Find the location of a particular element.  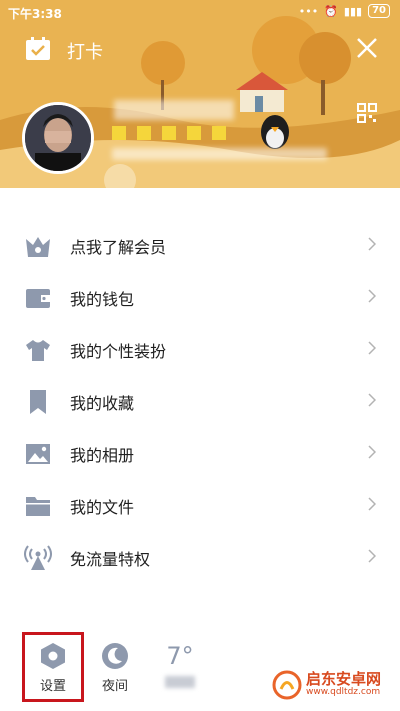

menu-item-album: 我的相册 is located at coordinates (200, 454).